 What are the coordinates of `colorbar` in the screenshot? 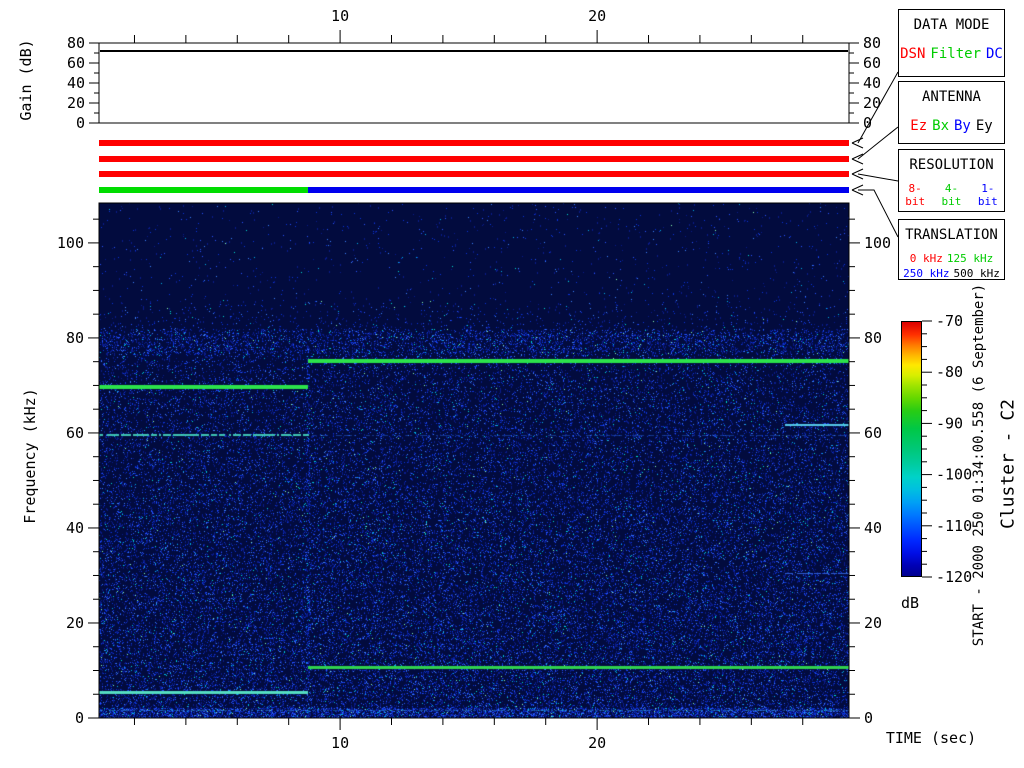 It's located at (911, 449).